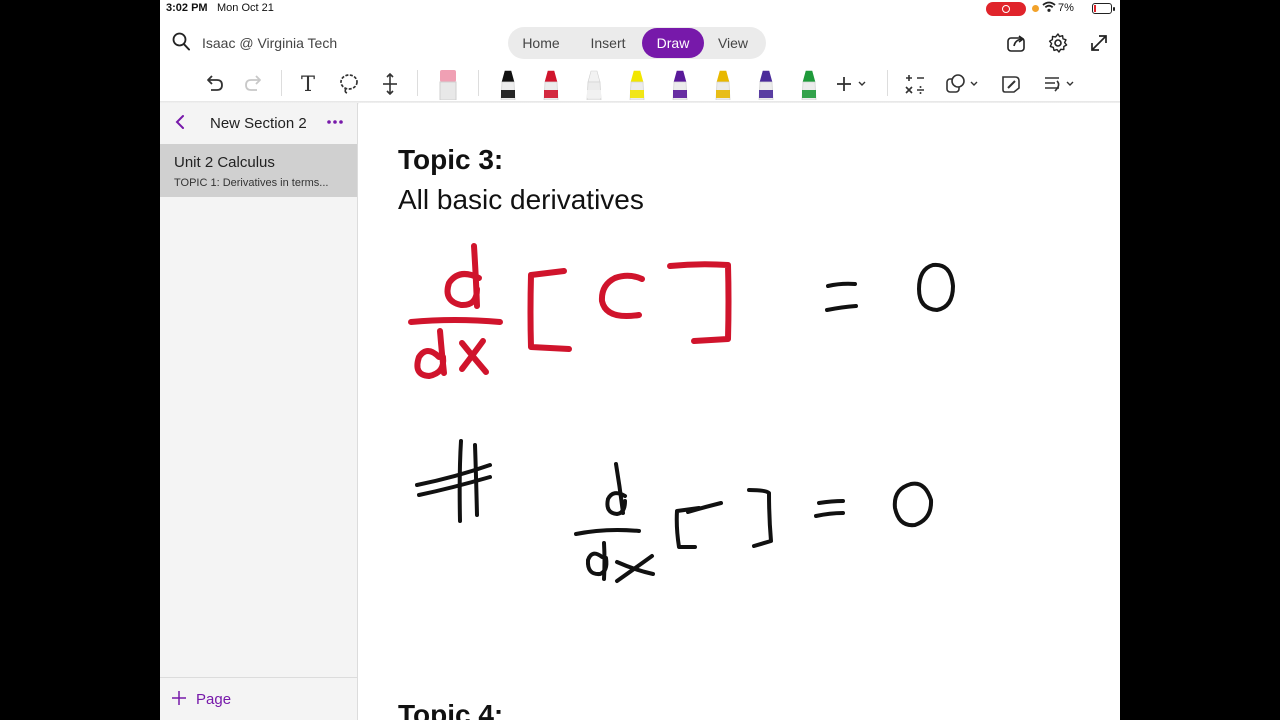 Image resolution: width=1280 pixels, height=720 pixels. I want to click on tab-draw: Draw, so click(673, 43).